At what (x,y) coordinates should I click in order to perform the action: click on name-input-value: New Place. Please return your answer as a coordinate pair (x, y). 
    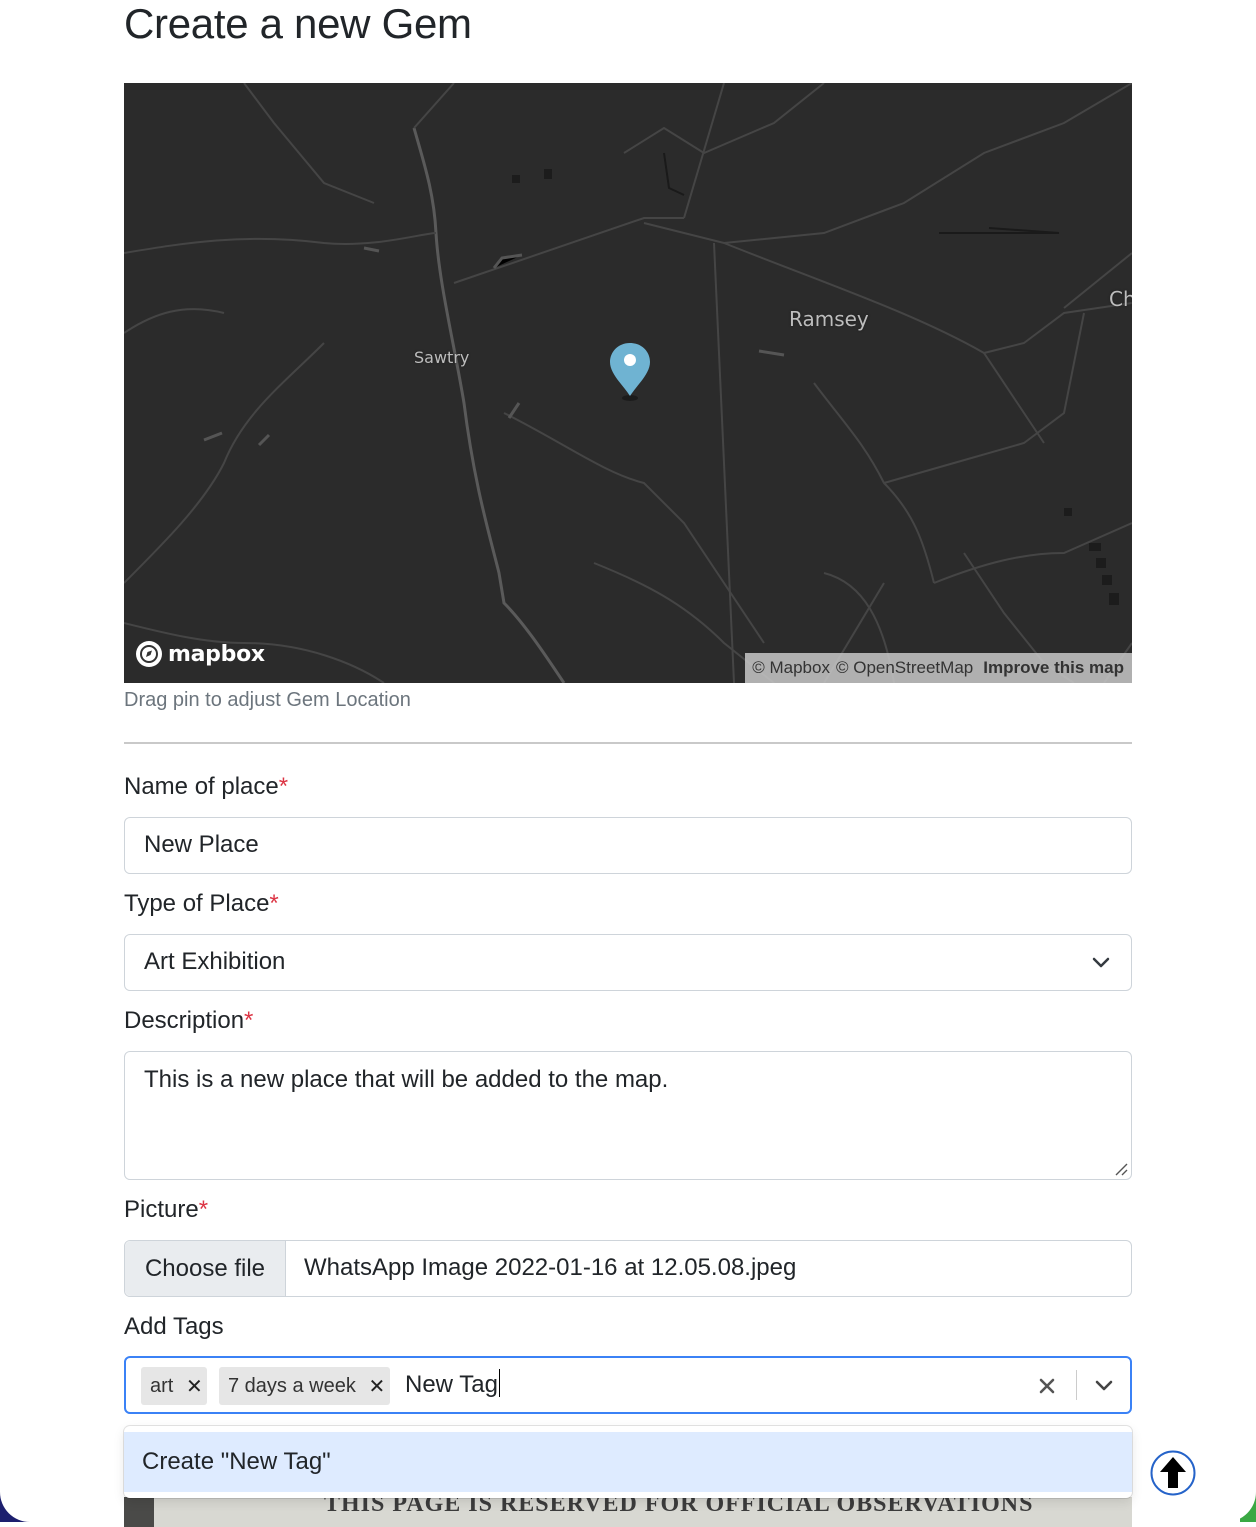
    Looking at the image, I should click on (201, 844).